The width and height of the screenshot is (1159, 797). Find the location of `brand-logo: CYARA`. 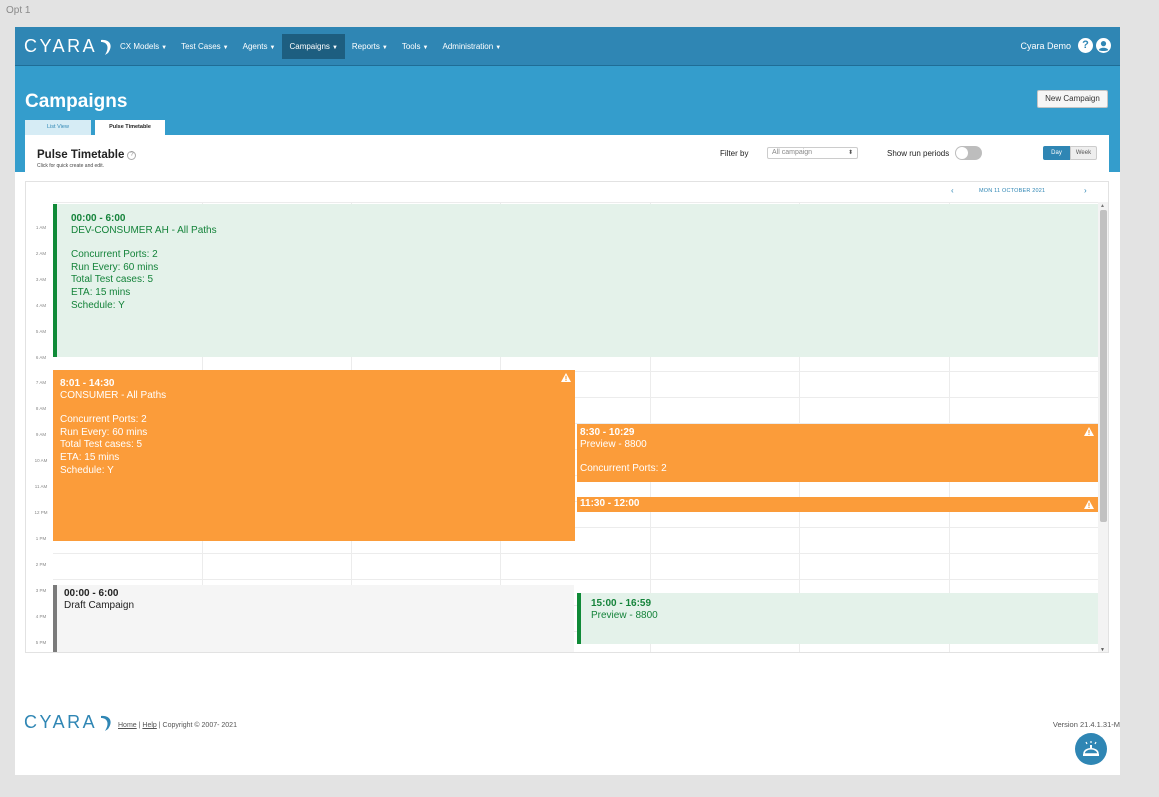

brand-logo: CYARA is located at coordinates (69, 46).